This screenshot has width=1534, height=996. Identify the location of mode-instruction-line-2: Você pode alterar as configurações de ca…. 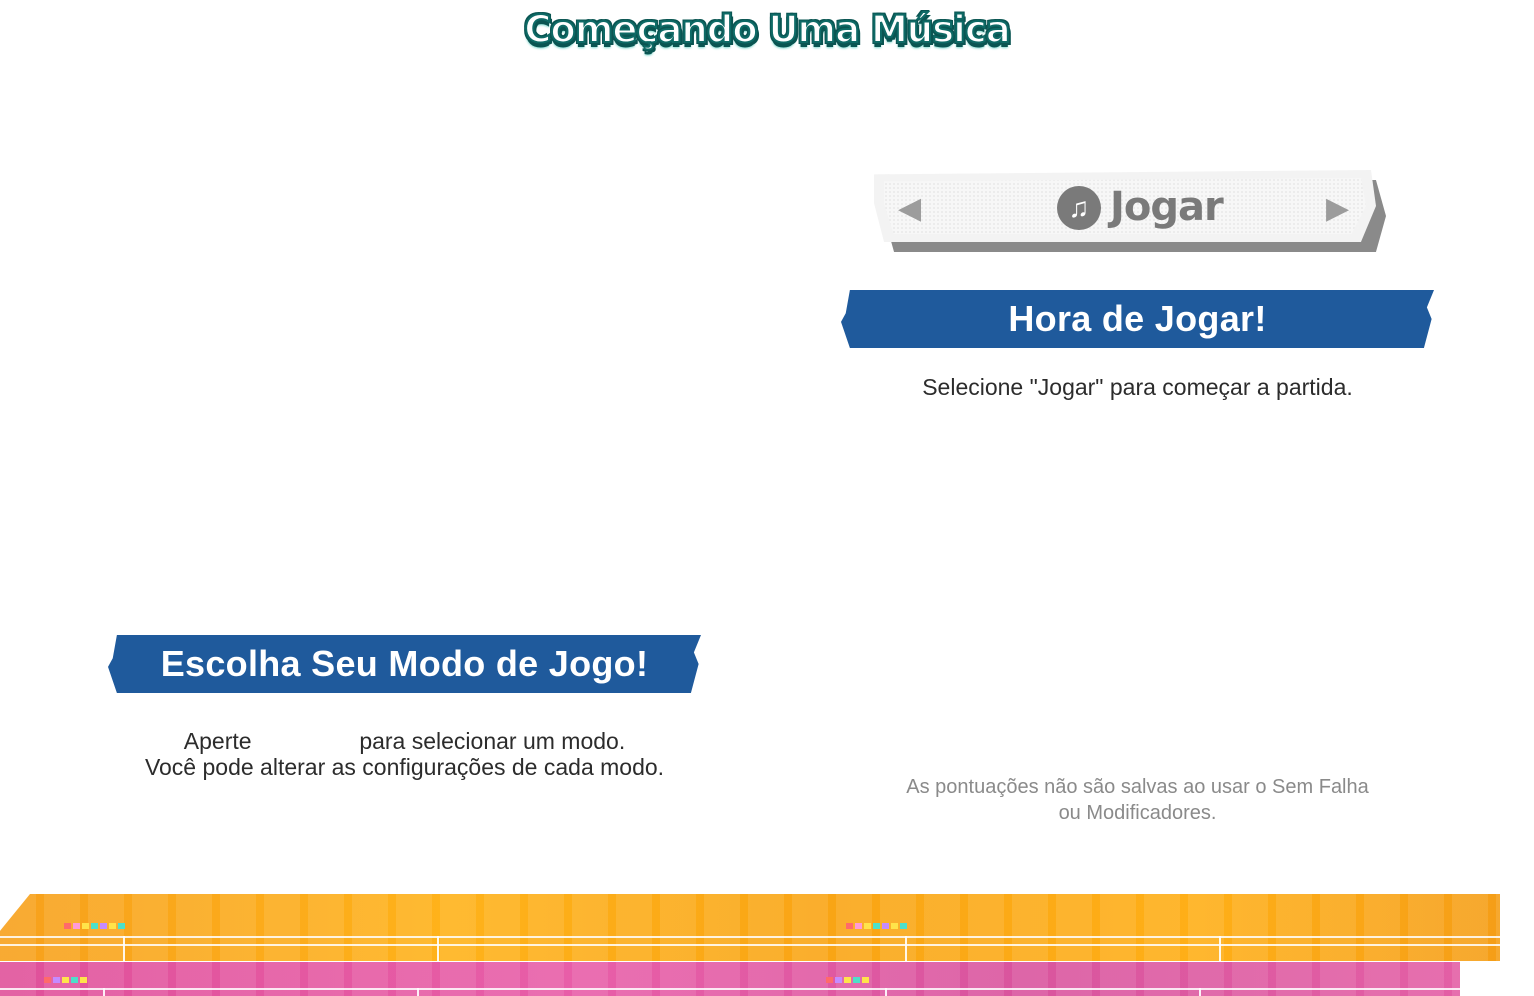
(404, 767).